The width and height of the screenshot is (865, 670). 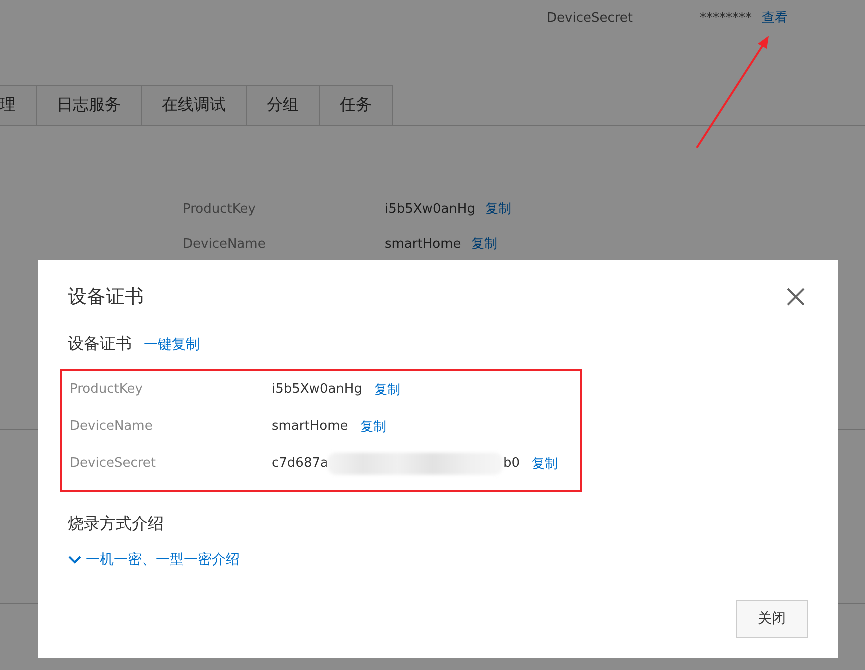 I want to click on tab: 理, so click(x=18, y=105).